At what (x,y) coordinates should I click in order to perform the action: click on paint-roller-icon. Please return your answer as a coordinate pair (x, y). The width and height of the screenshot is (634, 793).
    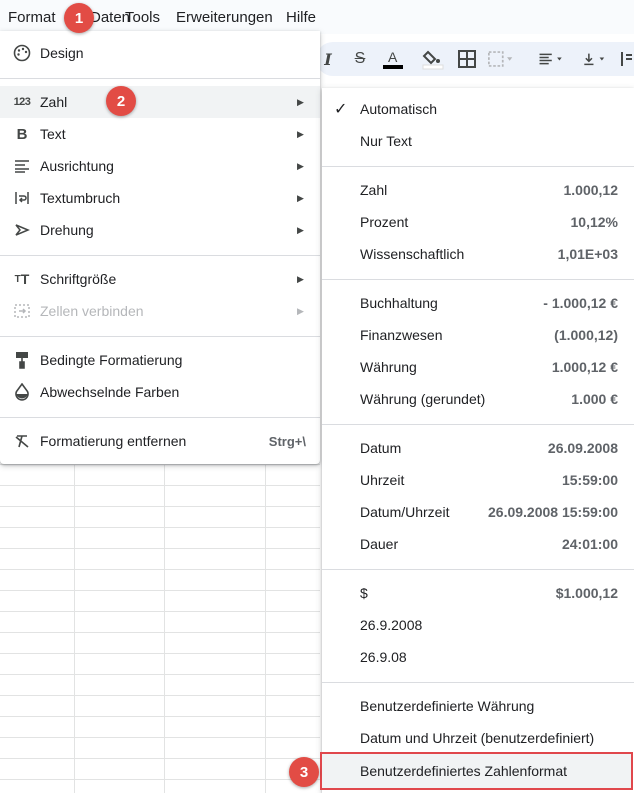
    Looking at the image, I should click on (22, 360).